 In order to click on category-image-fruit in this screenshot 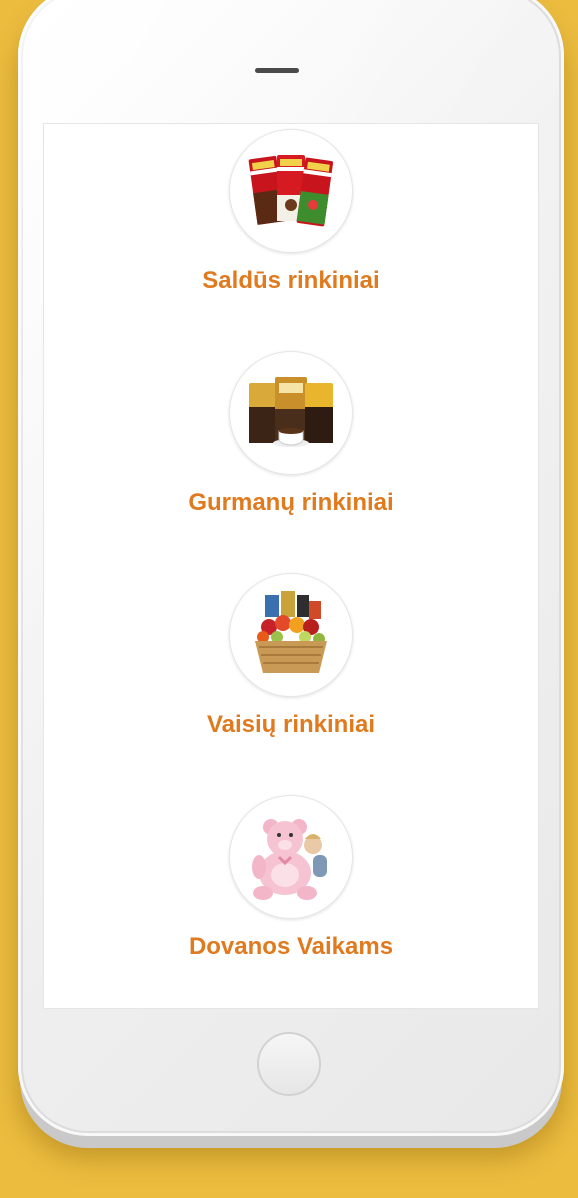, I will do `click(291, 635)`.